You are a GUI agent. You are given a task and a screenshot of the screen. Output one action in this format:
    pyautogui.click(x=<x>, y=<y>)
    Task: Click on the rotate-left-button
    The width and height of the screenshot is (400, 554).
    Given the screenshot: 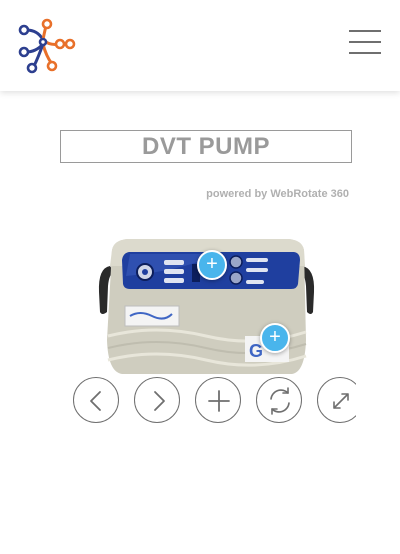 What is the action you would take?
    pyautogui.click(x=96, y=400)
    